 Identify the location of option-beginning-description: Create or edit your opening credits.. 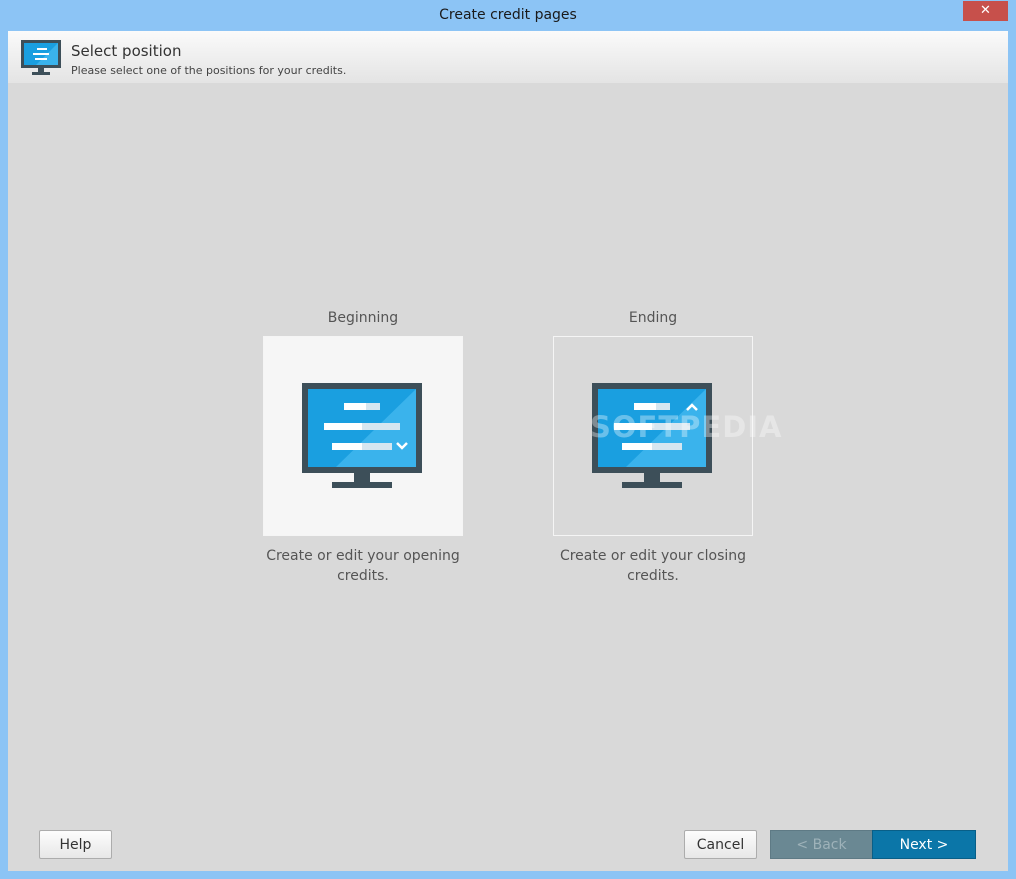
(363, 566).